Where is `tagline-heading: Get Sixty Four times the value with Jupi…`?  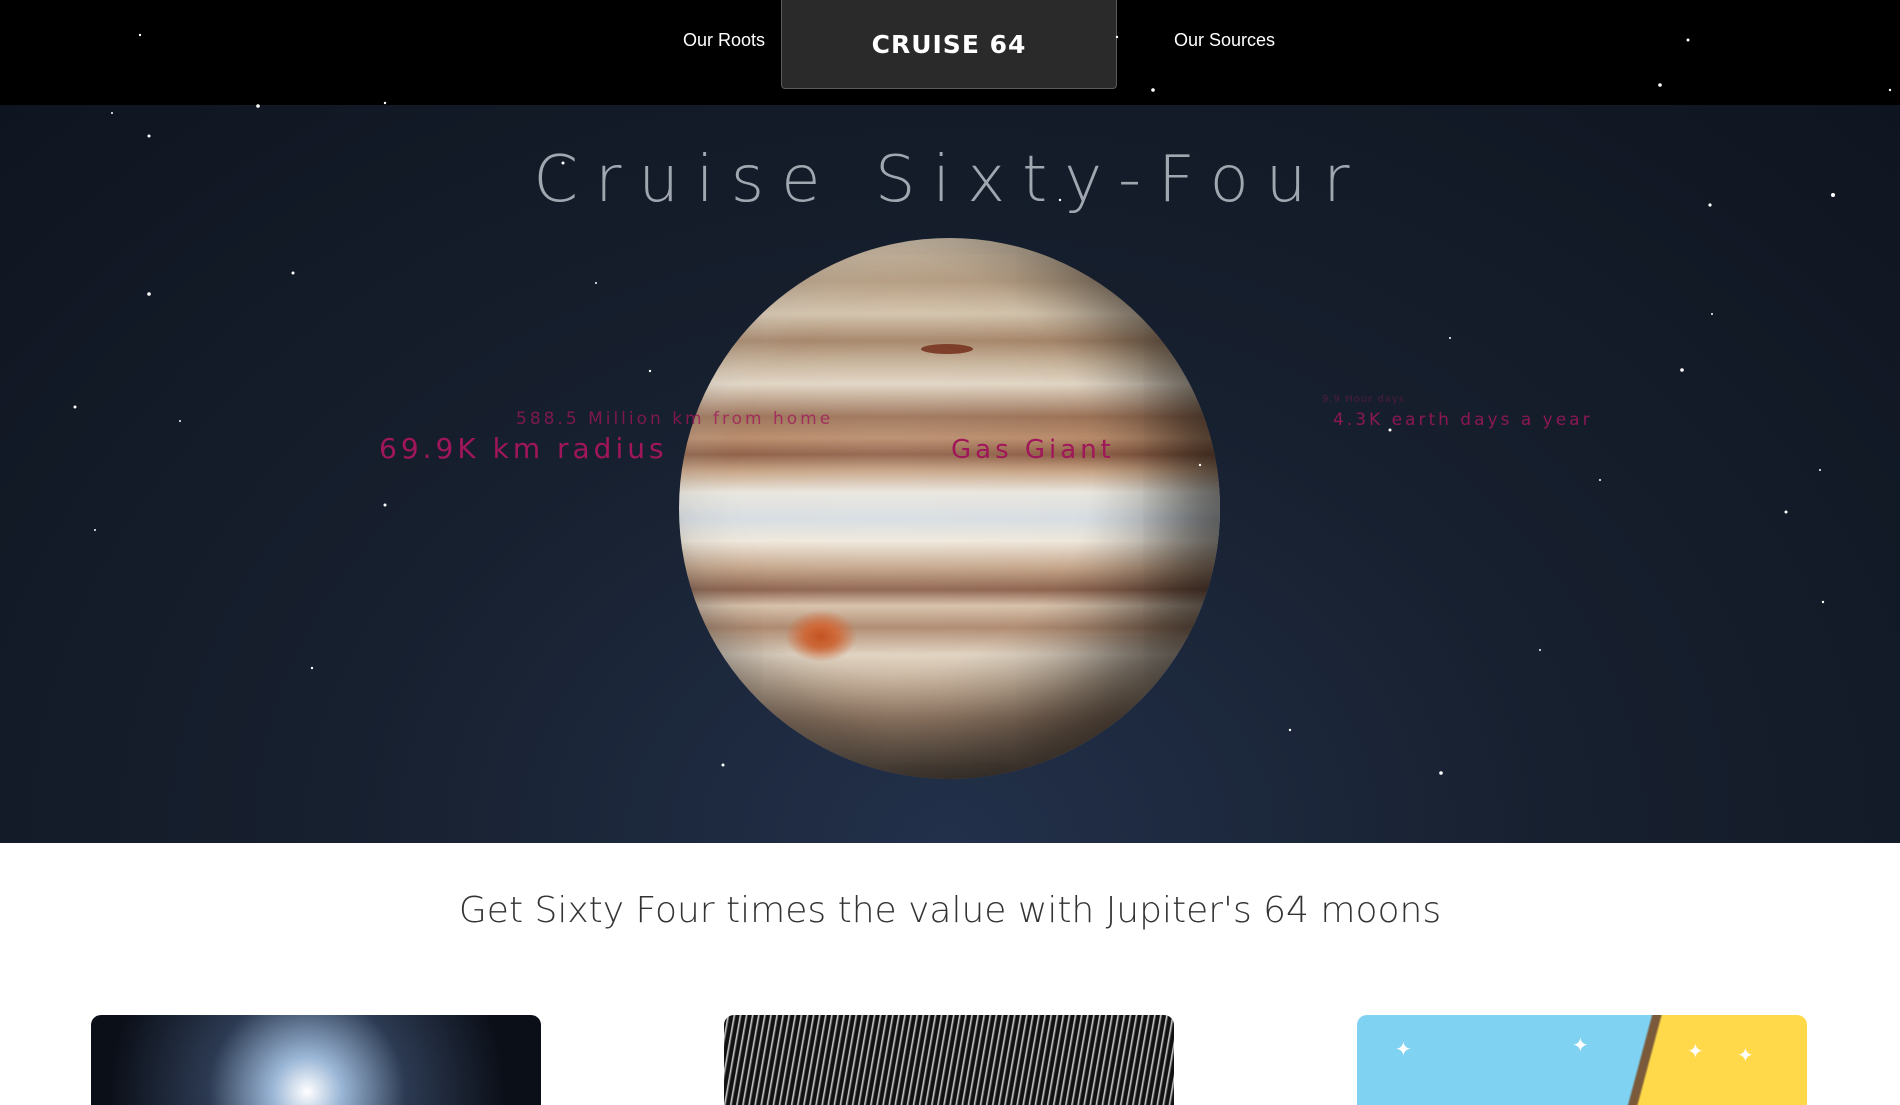
tagline-heading: Get Sixty Four times the value with Jupi… is located at coordinates (950, 910).